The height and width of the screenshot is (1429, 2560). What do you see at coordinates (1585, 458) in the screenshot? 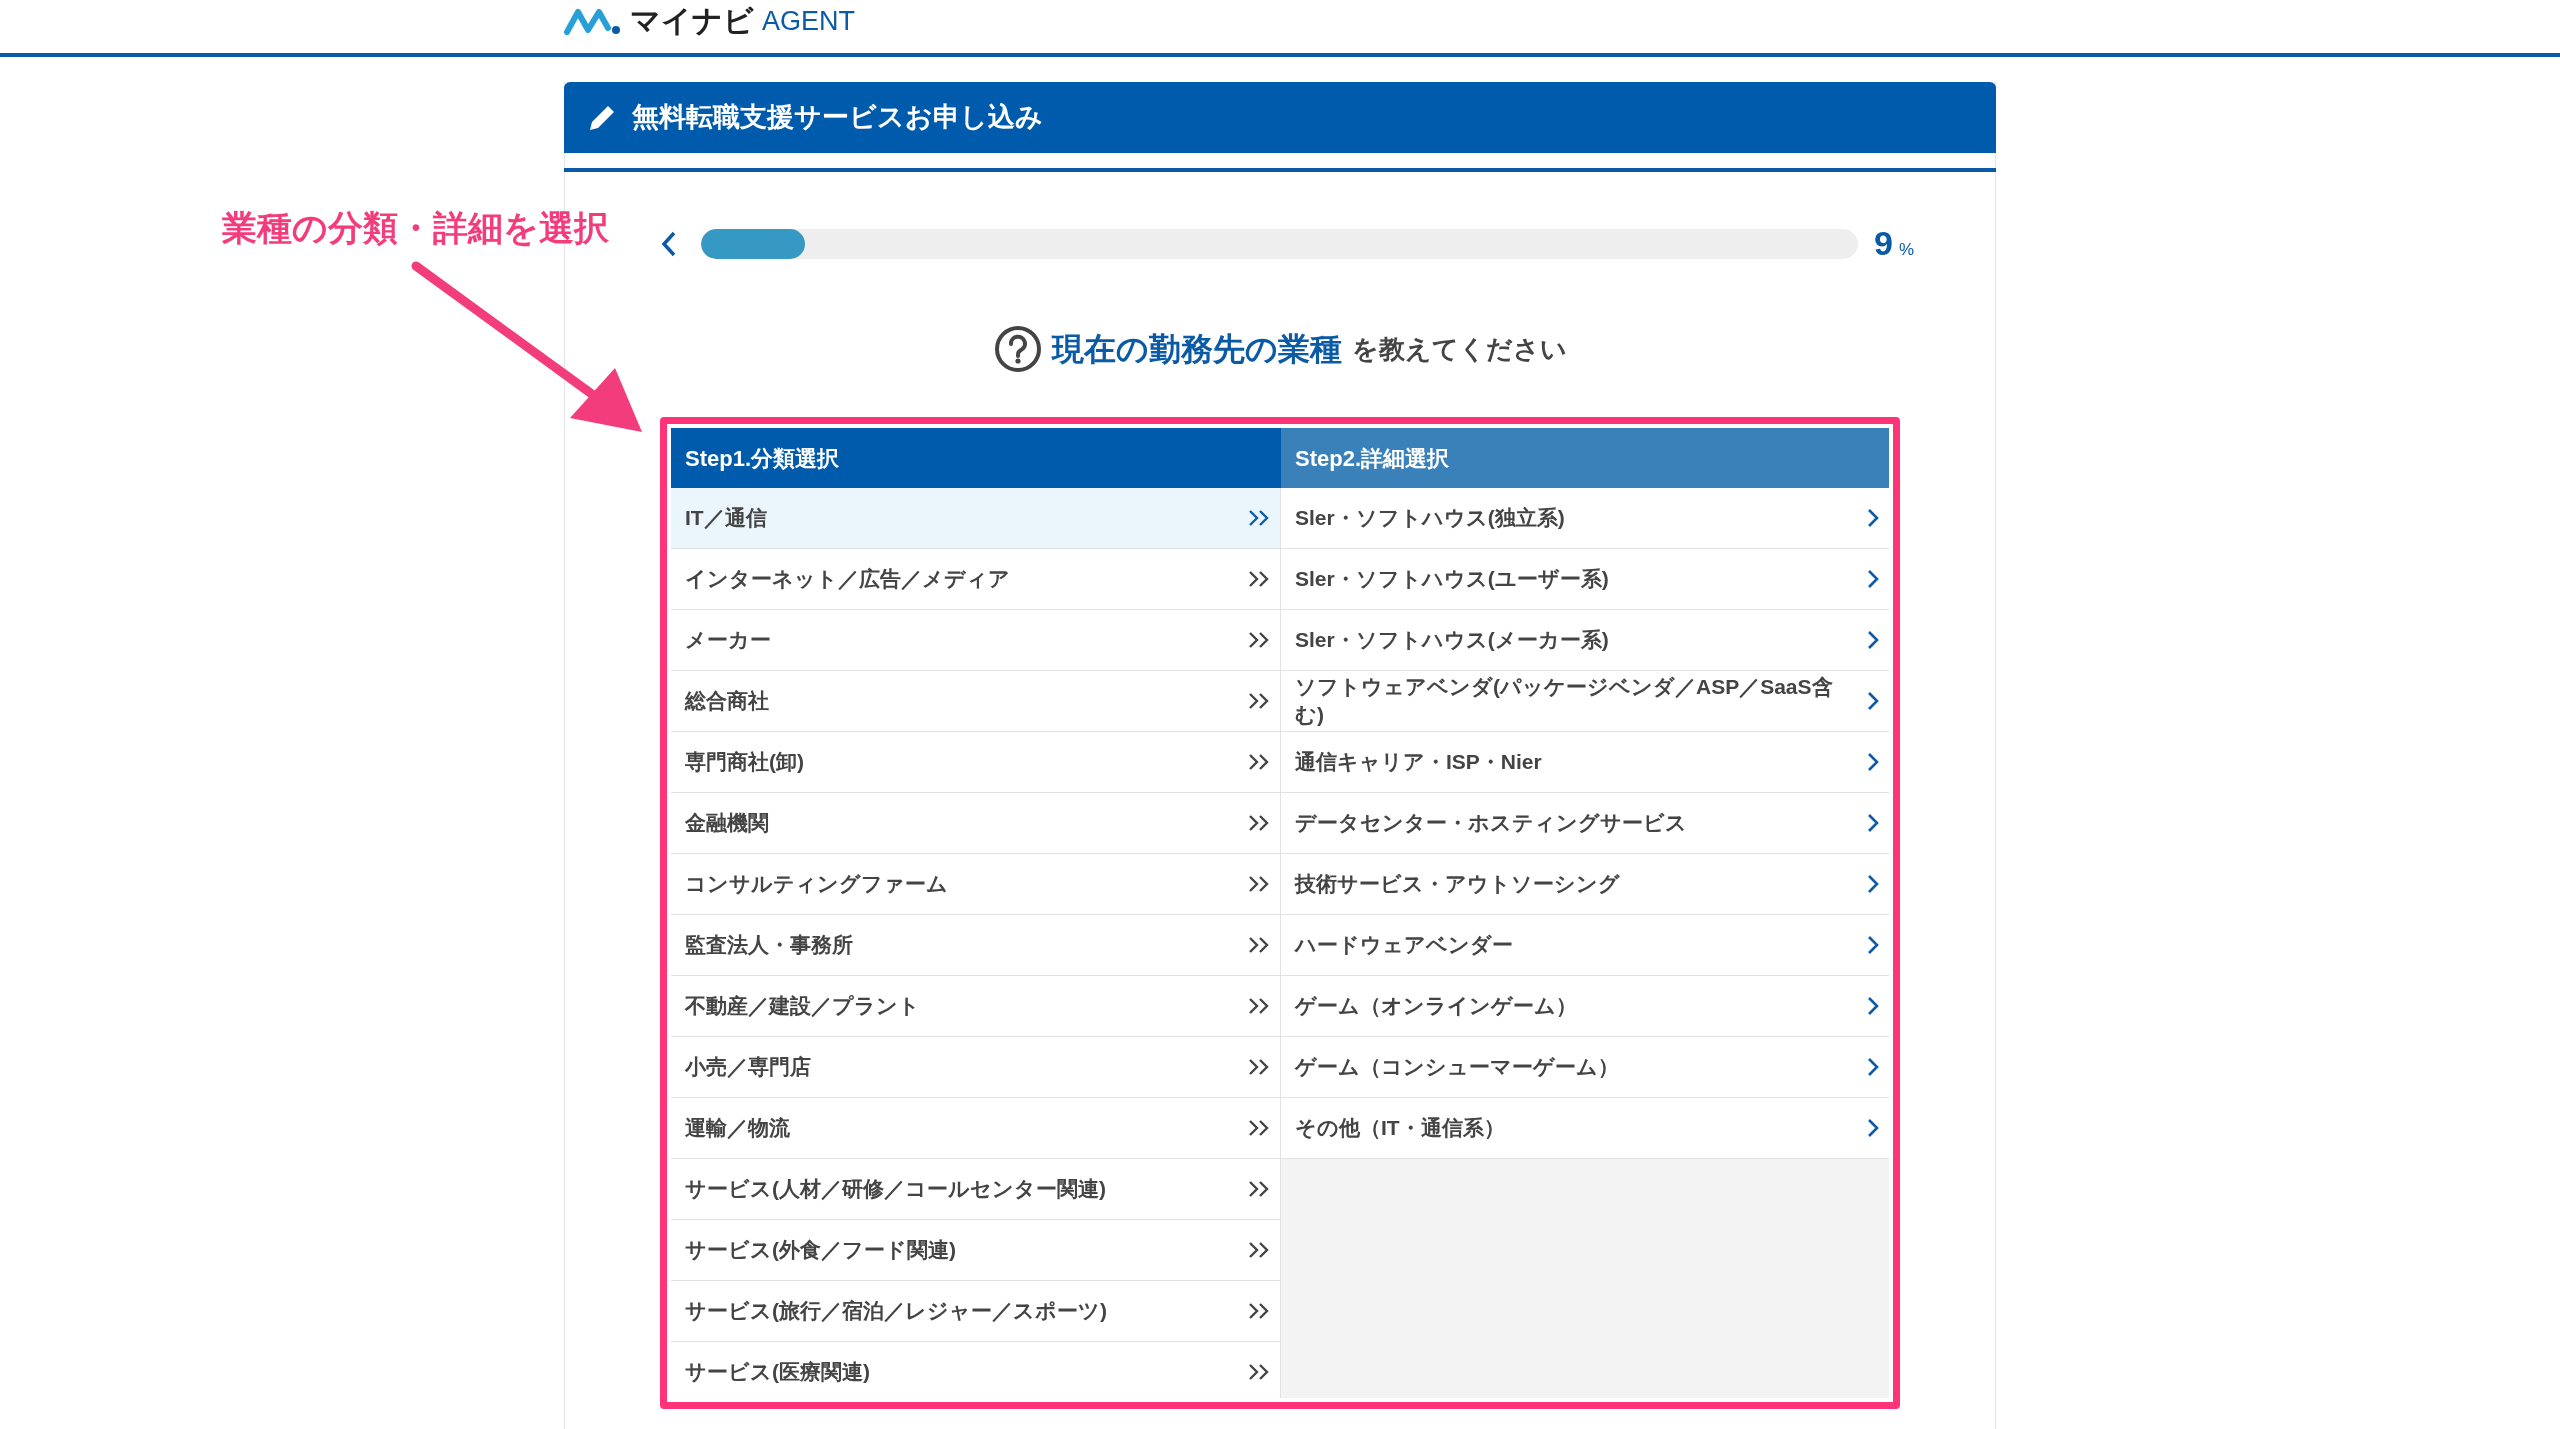
I see `step2-header: Step2.詳細選択` at bounding box center [1585, 458].